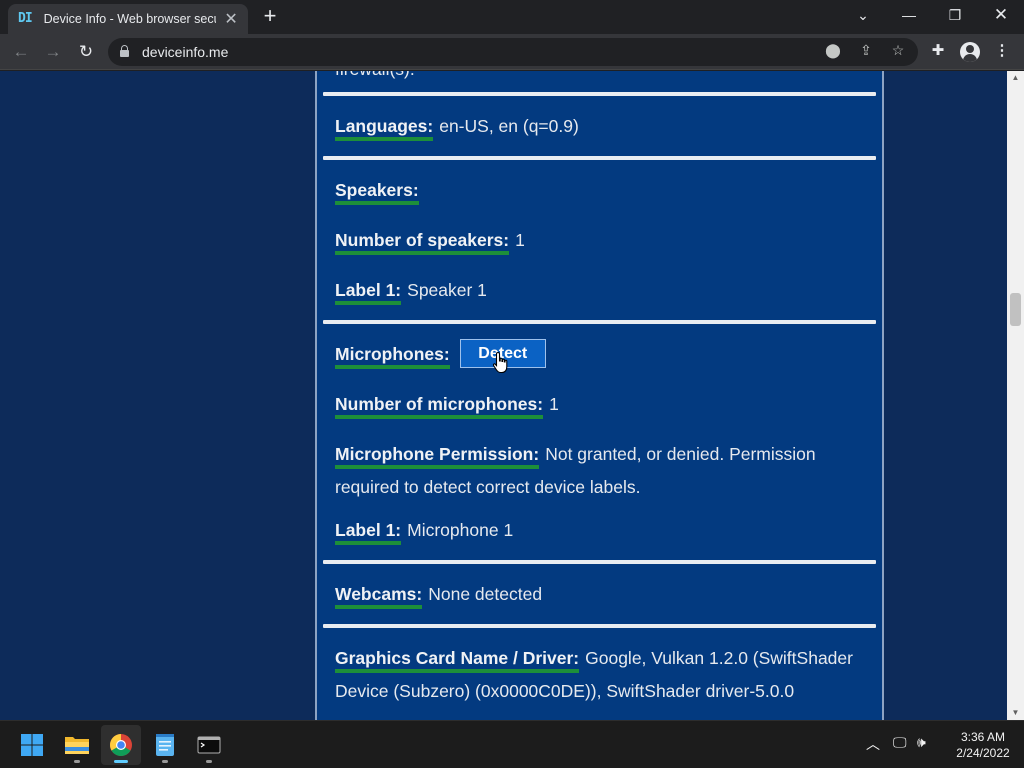 Image resolution: width=1024 pixels, height=768 pixels. What do you see at coordinates (554, 404) in the screenshot?
I see `microphones-count-value: 1` at bounding box center [554, 404].